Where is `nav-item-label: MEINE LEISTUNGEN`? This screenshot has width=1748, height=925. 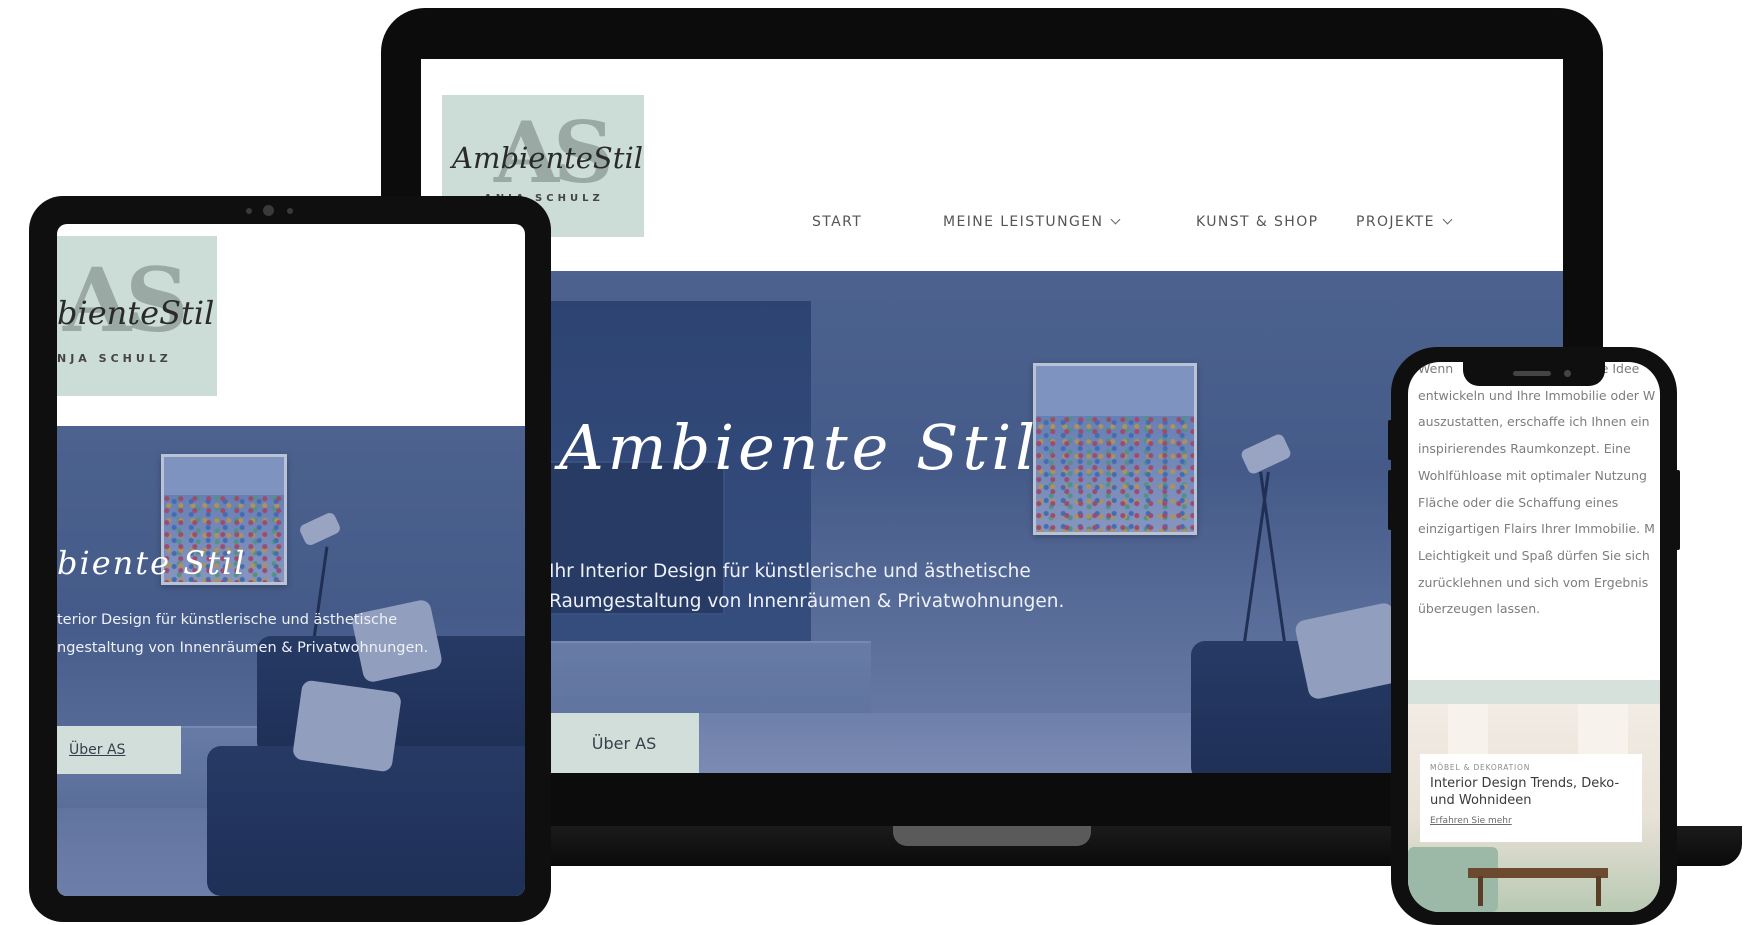
nav-item-label: MEINE LEISTUNGEN is located at coordinates (1023, 222).